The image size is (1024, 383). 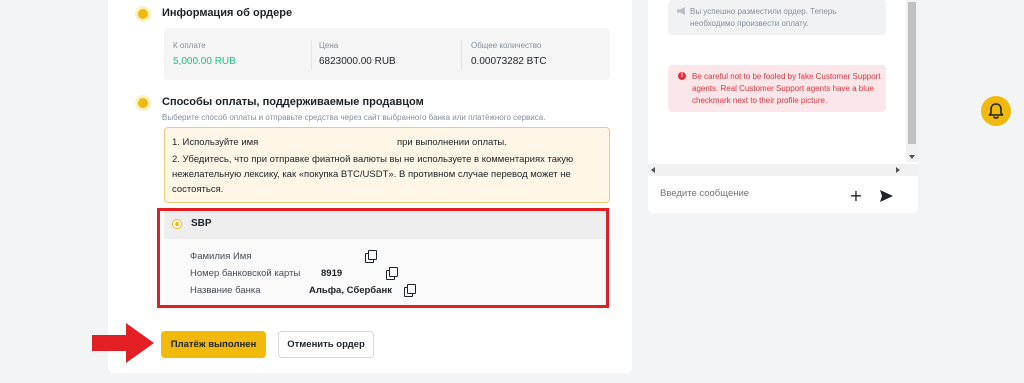 I want to click on megaphone-icon, so click(x=681, y=11).